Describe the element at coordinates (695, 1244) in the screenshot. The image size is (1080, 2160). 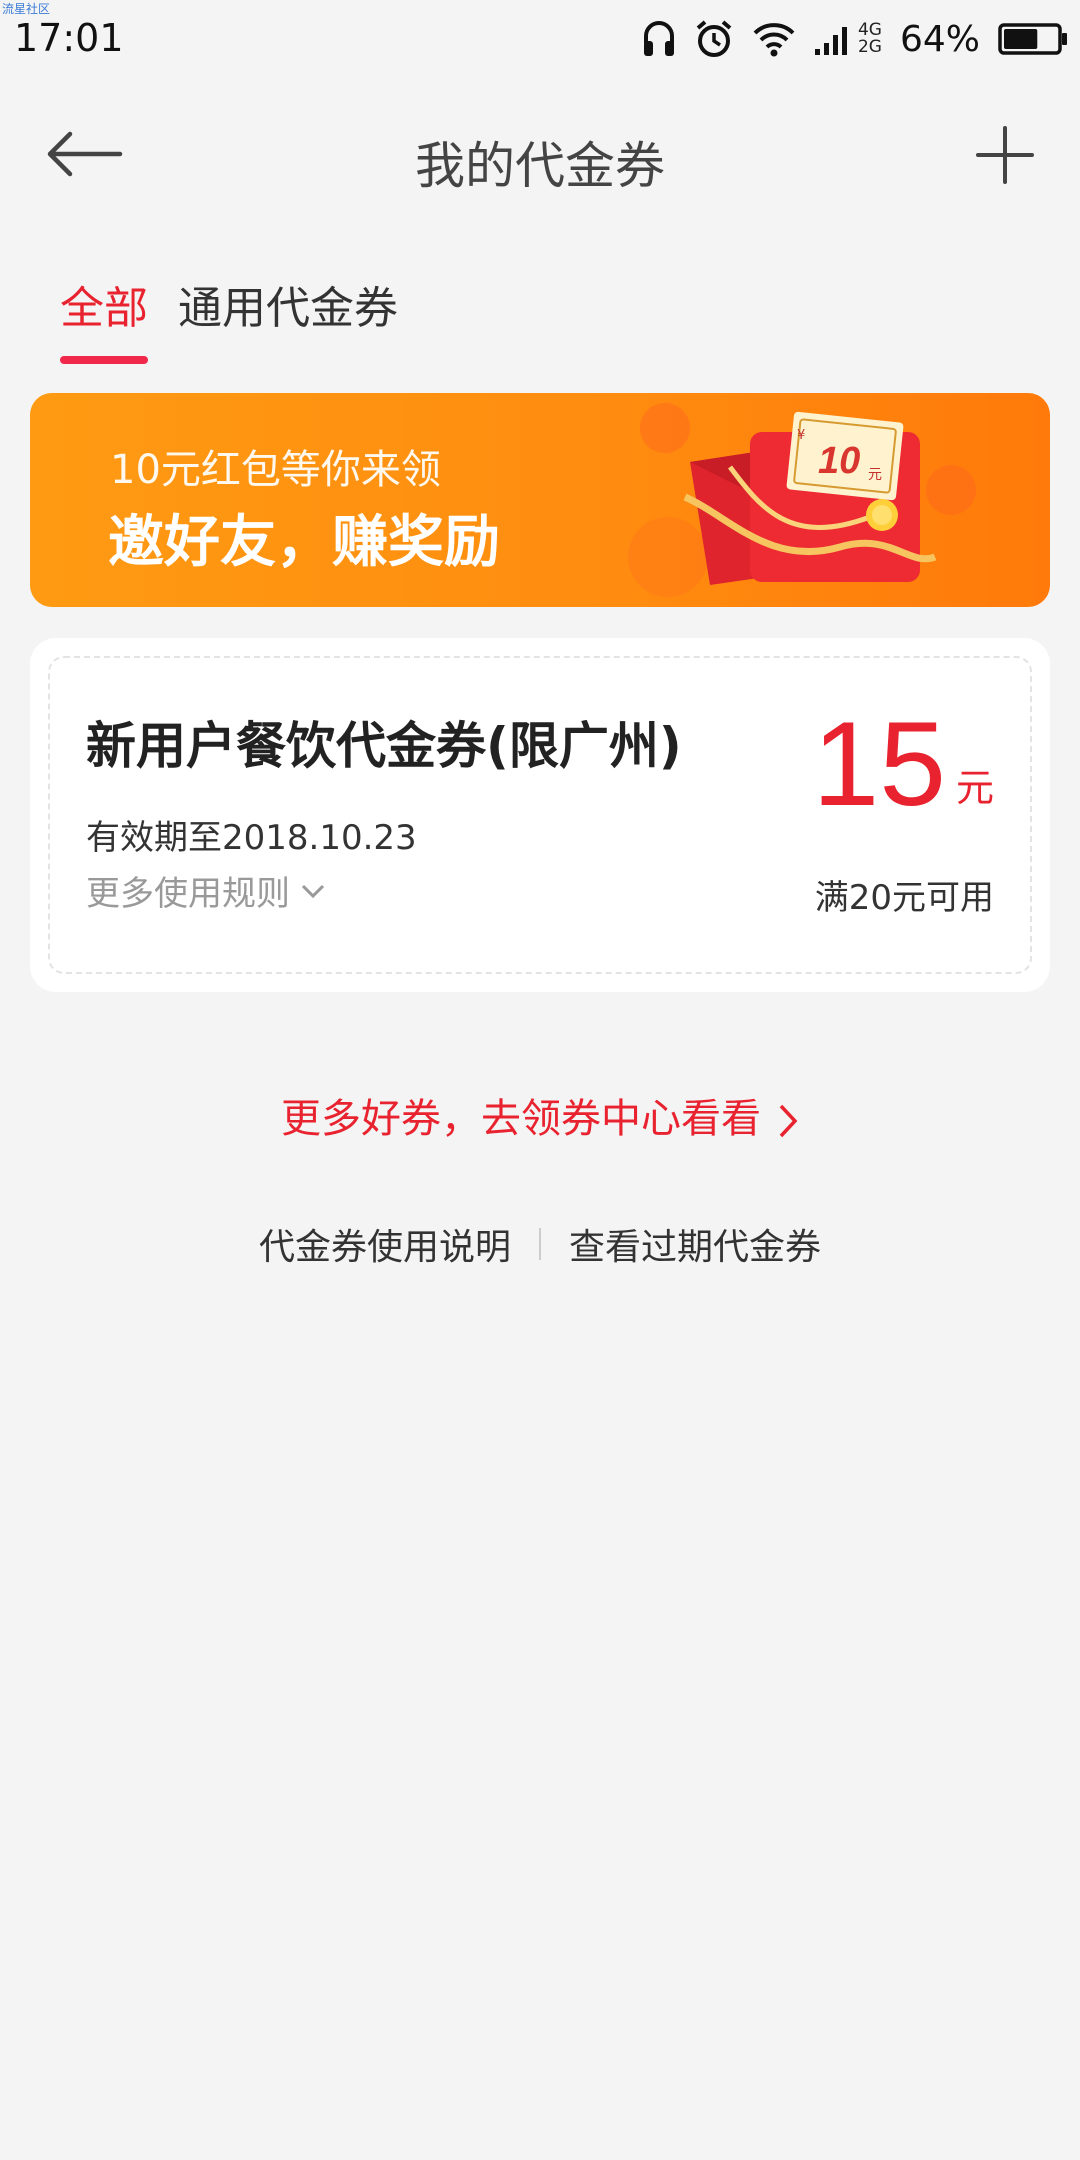
I see `expired-vouchers-link: 查看过期代金券` at that location.